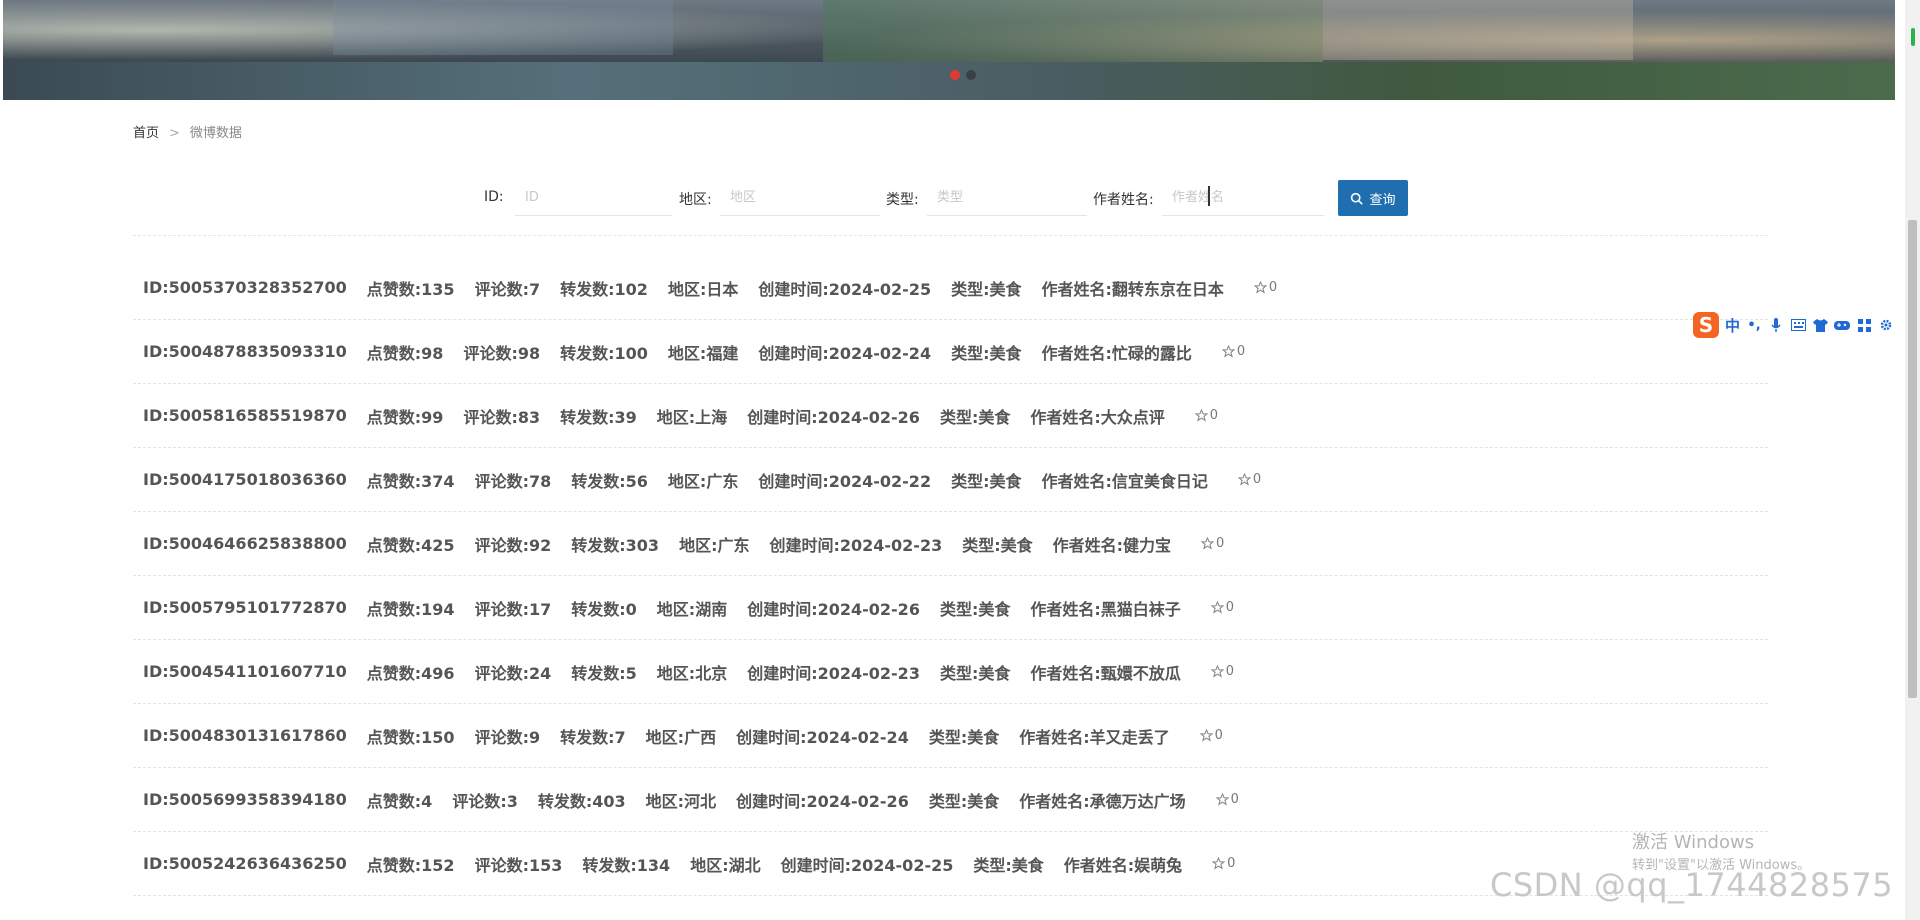 Image resolution: width=1920 pixels, height=920 pixels. Describe the element at coordinates (604, 609) in the screenshot. I see `row-reposts: 转发数:0` at that location.